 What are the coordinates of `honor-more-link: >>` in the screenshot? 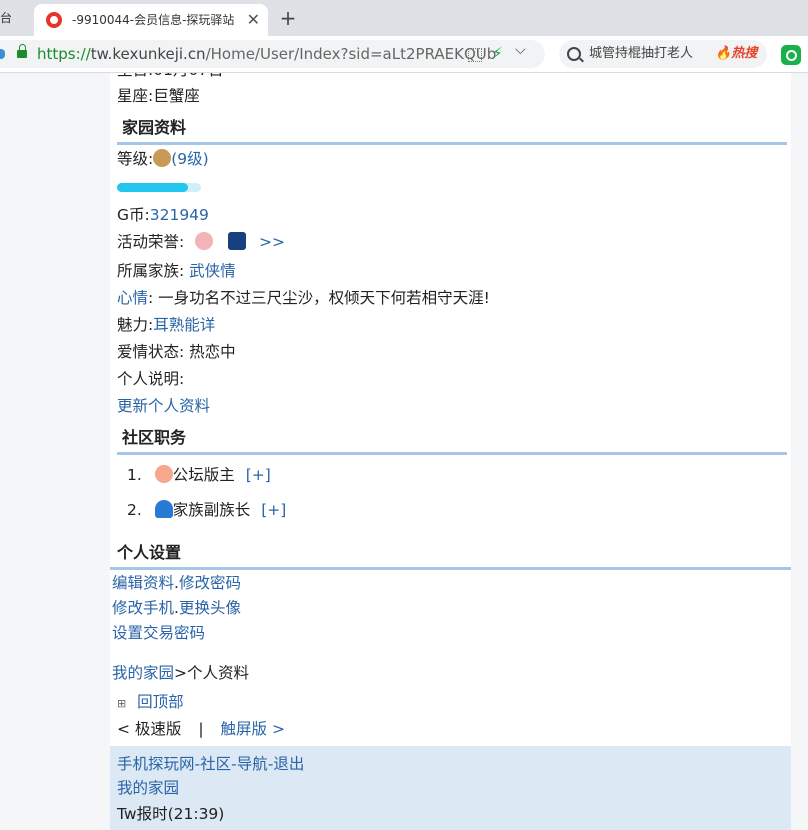 It's located at (272, 242).